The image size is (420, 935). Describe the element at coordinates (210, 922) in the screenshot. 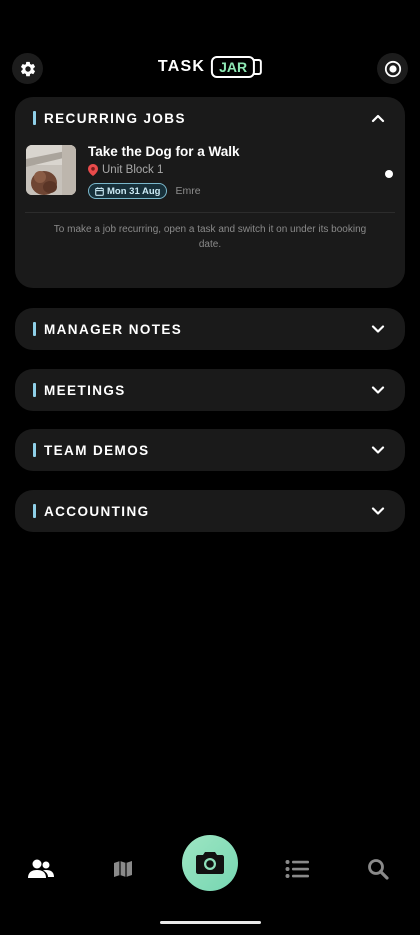

I see `home-indicator` at that location.